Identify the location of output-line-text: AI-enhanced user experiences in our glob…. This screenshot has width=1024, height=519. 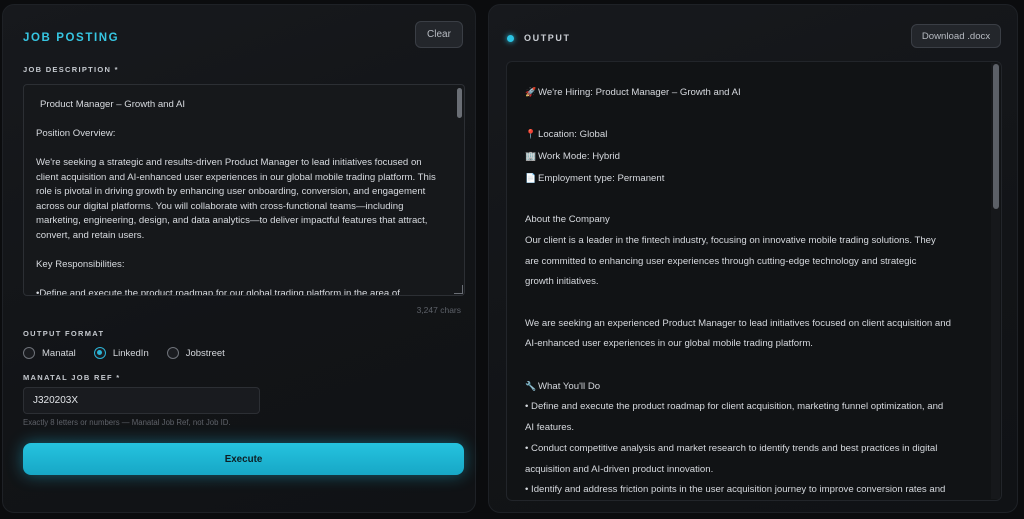
(669, 344).